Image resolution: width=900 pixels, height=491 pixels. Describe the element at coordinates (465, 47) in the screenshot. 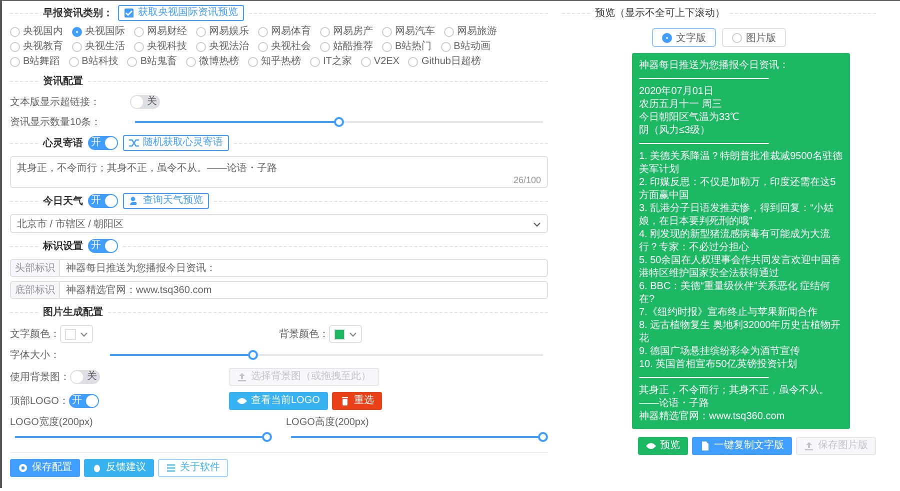

I see `radio-option: B站动画` at that location.